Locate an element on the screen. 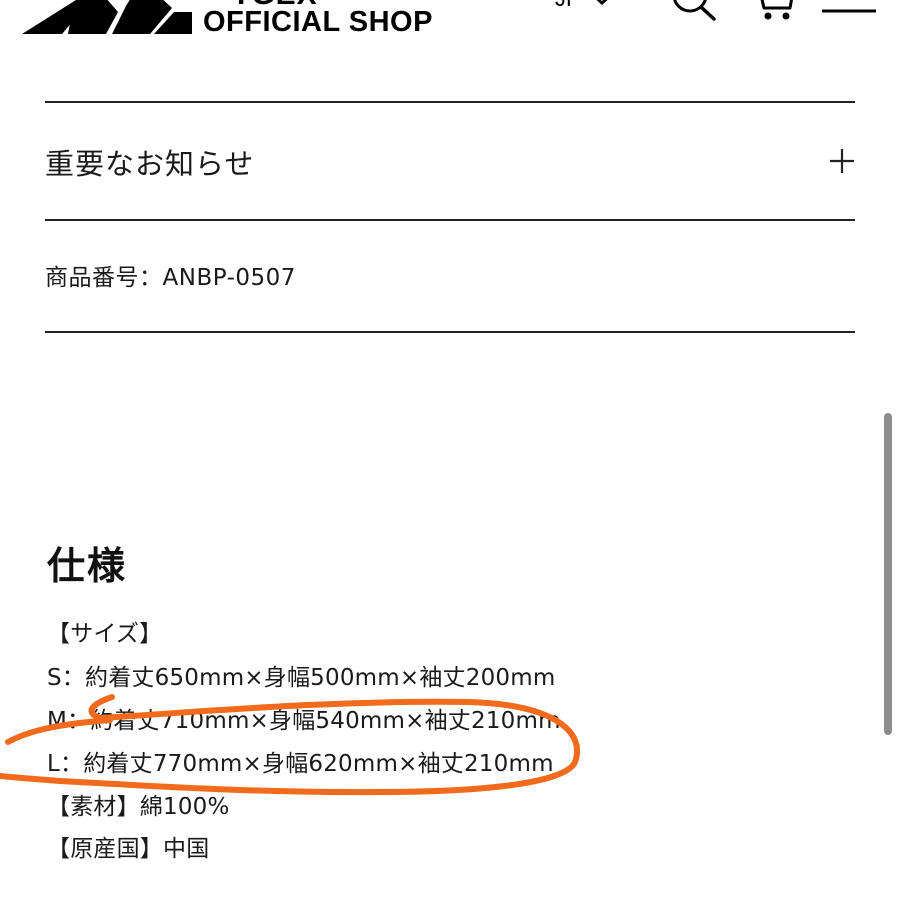  language-selector: JP is located at coordinates (585, 6).